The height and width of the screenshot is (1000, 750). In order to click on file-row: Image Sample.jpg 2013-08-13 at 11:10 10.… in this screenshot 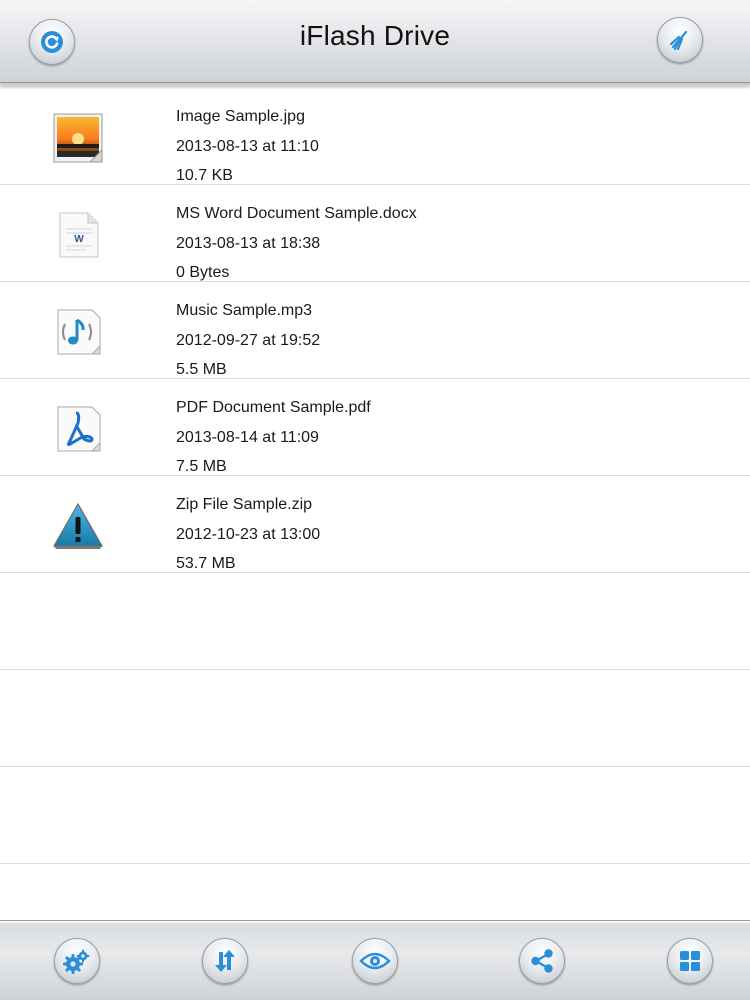, I will do `click(375, 136)`.